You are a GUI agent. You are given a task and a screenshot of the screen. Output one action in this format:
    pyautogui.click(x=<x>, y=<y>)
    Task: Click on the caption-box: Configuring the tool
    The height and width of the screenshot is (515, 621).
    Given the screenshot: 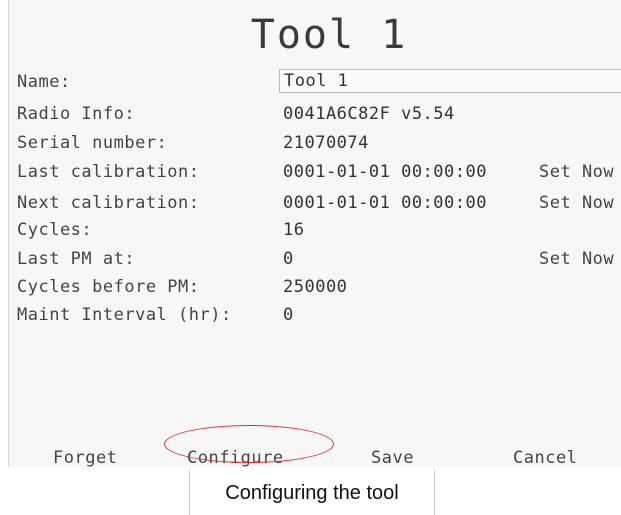 What is the action you would take?
    pyautogui.click(x=312, y=492)
    